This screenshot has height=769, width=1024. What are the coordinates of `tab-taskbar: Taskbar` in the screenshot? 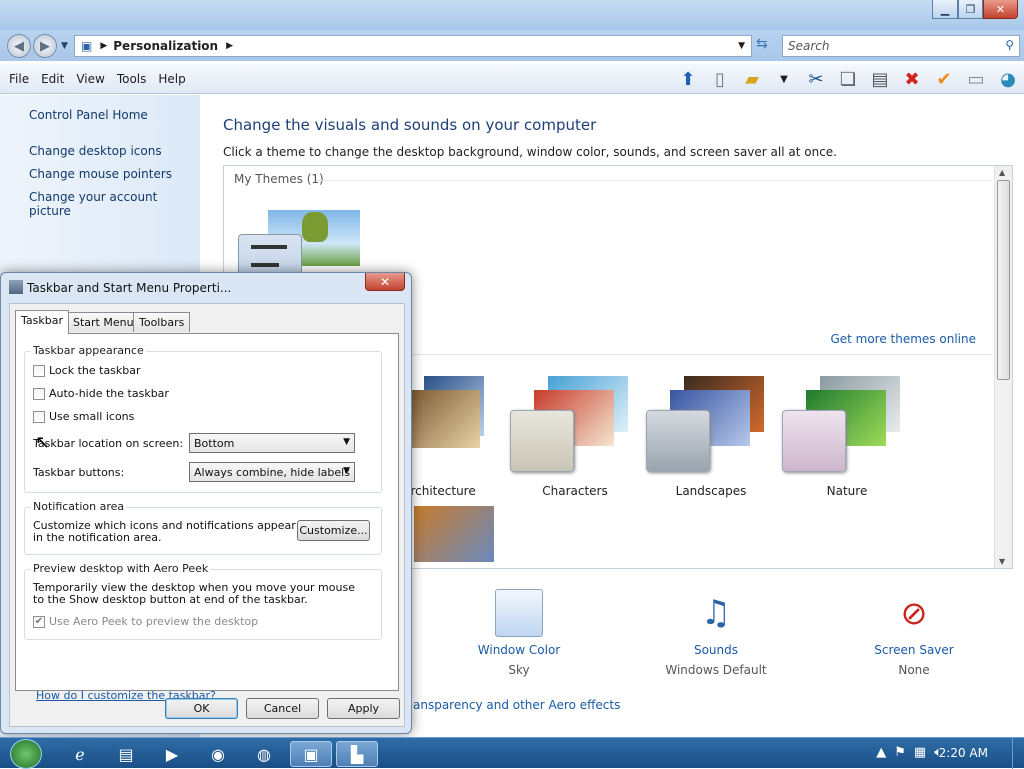 It's located at (42, 322).